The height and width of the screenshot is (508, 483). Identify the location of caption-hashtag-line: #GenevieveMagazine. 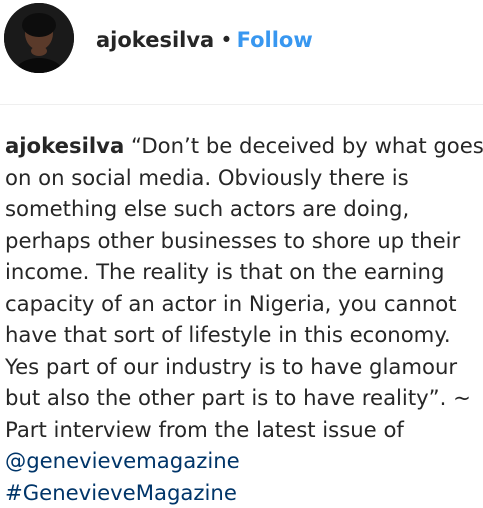
(242, 492).